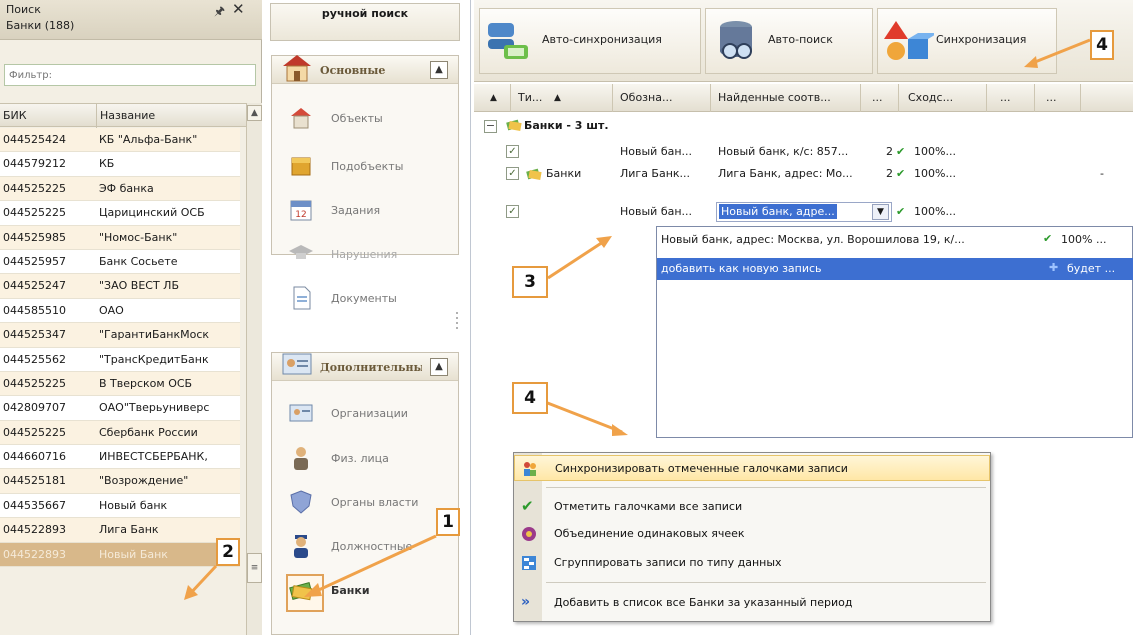 Image resolution: width=1133 pixels, height=635 pixels. What do you see at coordinates (448, 522) in the screenshot?
I see `callout-1: 1` at bounding box center [448, 522].